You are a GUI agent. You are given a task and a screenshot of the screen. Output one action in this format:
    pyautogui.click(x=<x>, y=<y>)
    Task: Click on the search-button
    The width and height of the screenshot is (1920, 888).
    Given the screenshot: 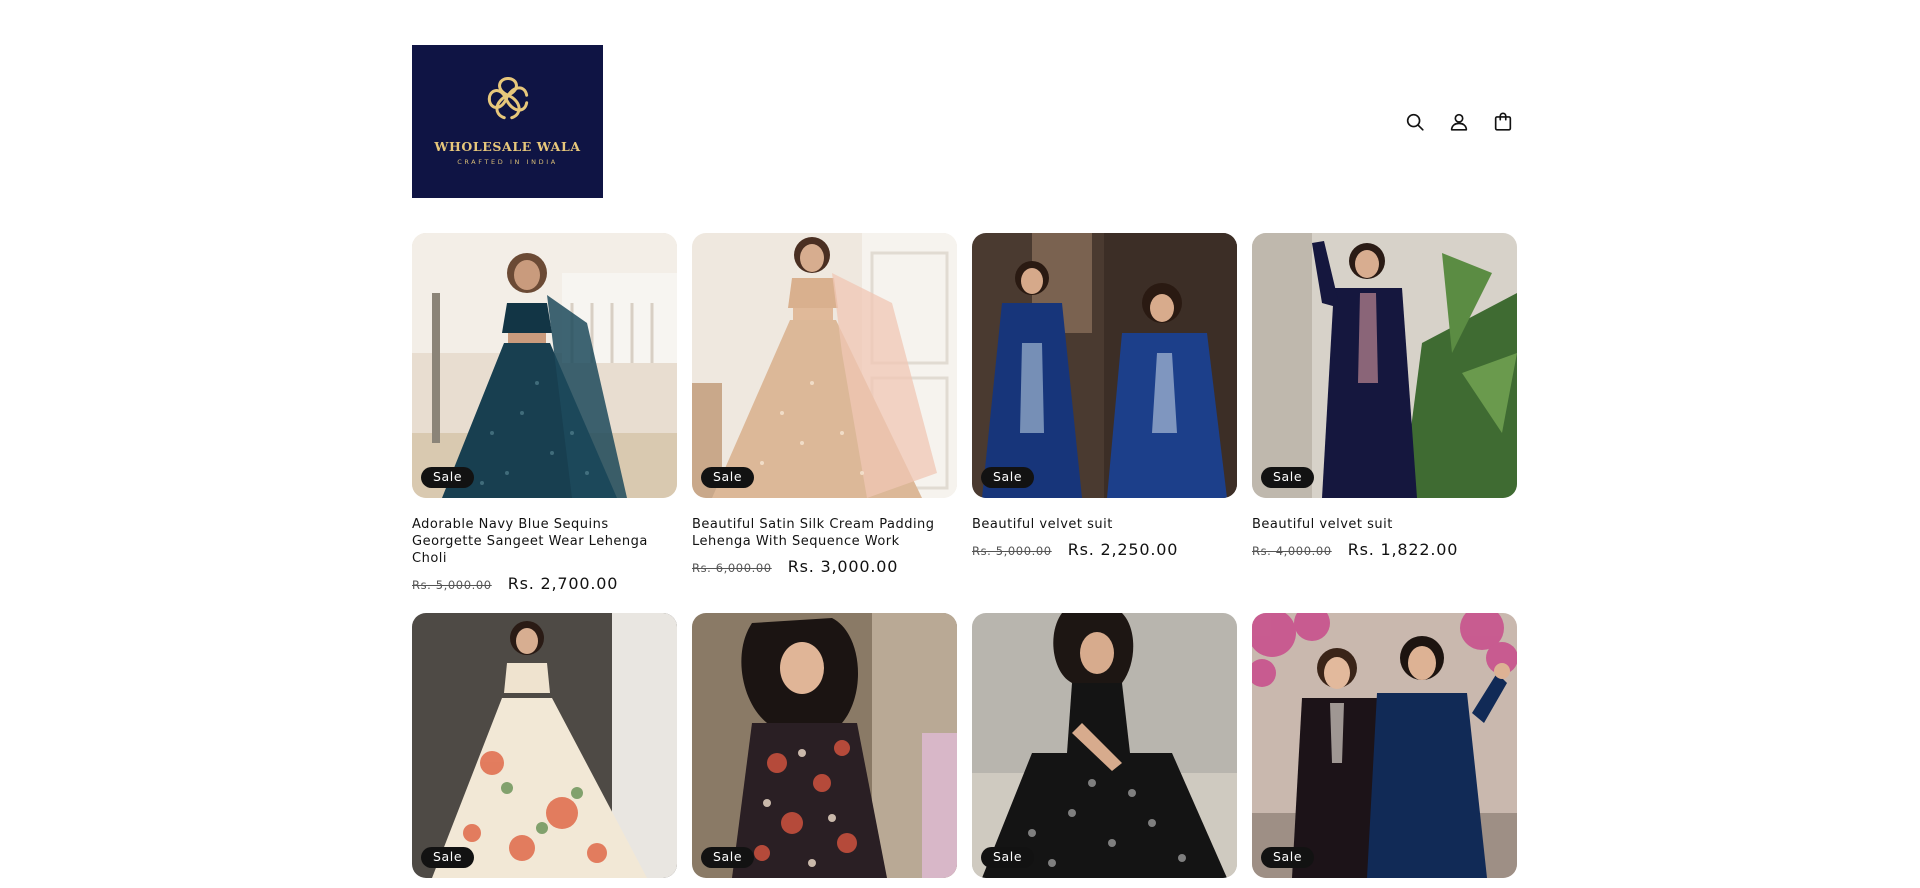 What is the action you would take?
    pyautogui.click(x=1415, y=122)
    